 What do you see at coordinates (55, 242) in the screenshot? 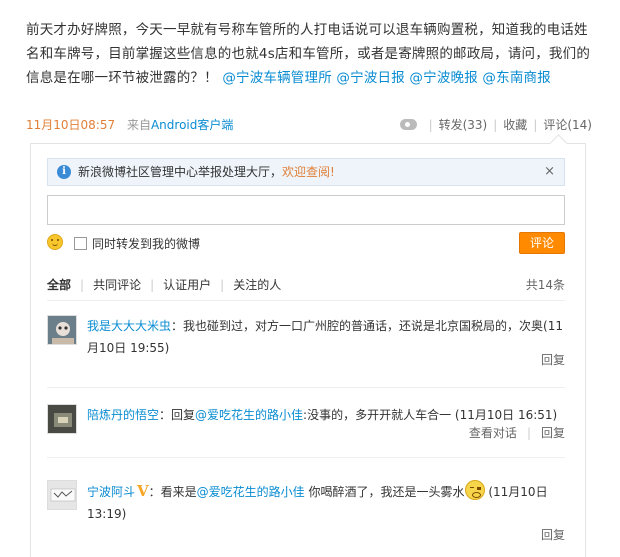
I see `smile-emoji-icon` at bounding box center [55, 242].